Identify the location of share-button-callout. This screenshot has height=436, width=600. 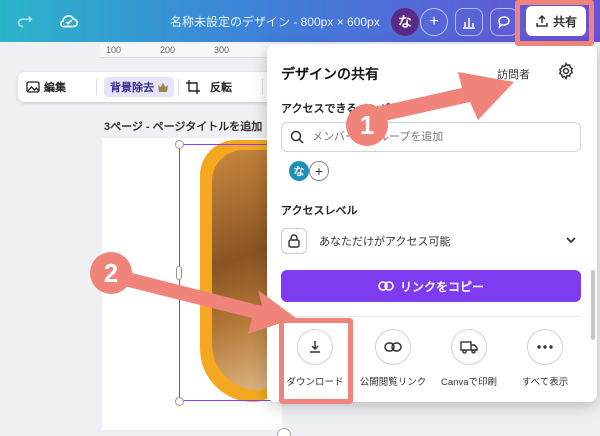
(554, 23).